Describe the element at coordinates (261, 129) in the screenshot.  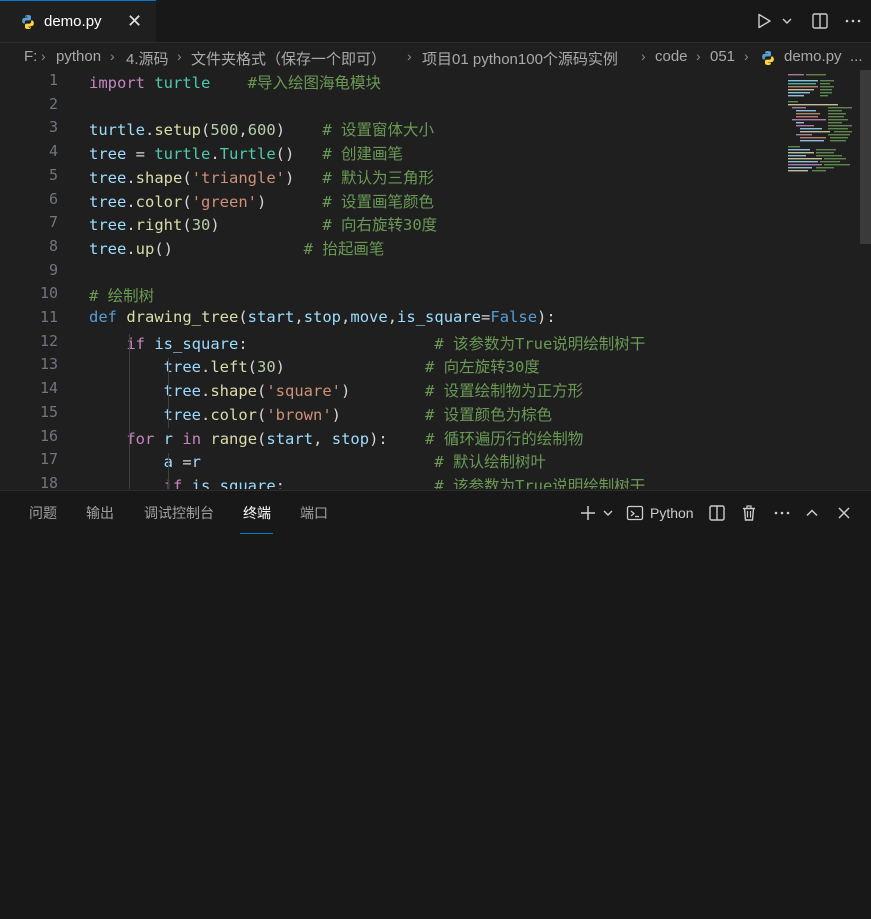
I see `code-line: turtle.setup(500,600) # 设置窗体大小` at that location.